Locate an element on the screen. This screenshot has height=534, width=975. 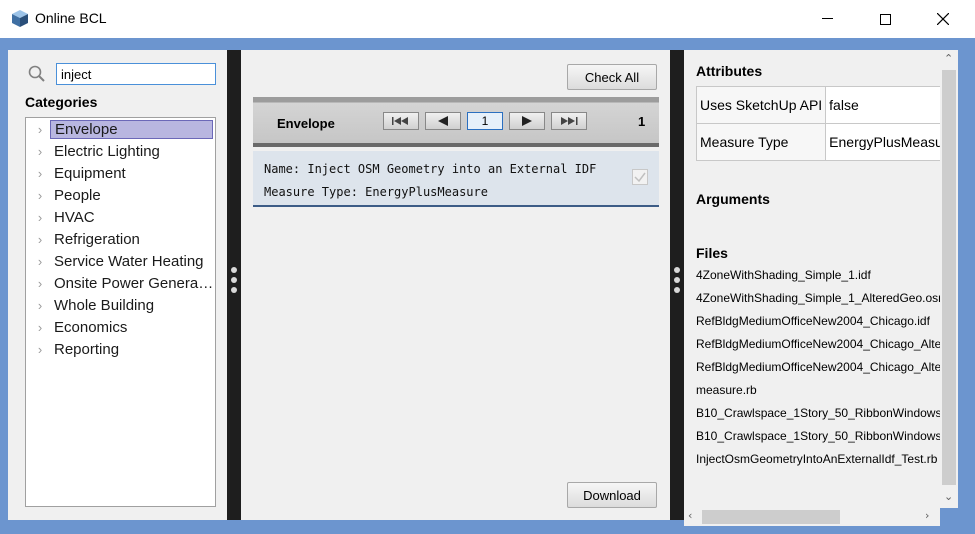
category-label: HVAC is located at coordinates (74, 217).